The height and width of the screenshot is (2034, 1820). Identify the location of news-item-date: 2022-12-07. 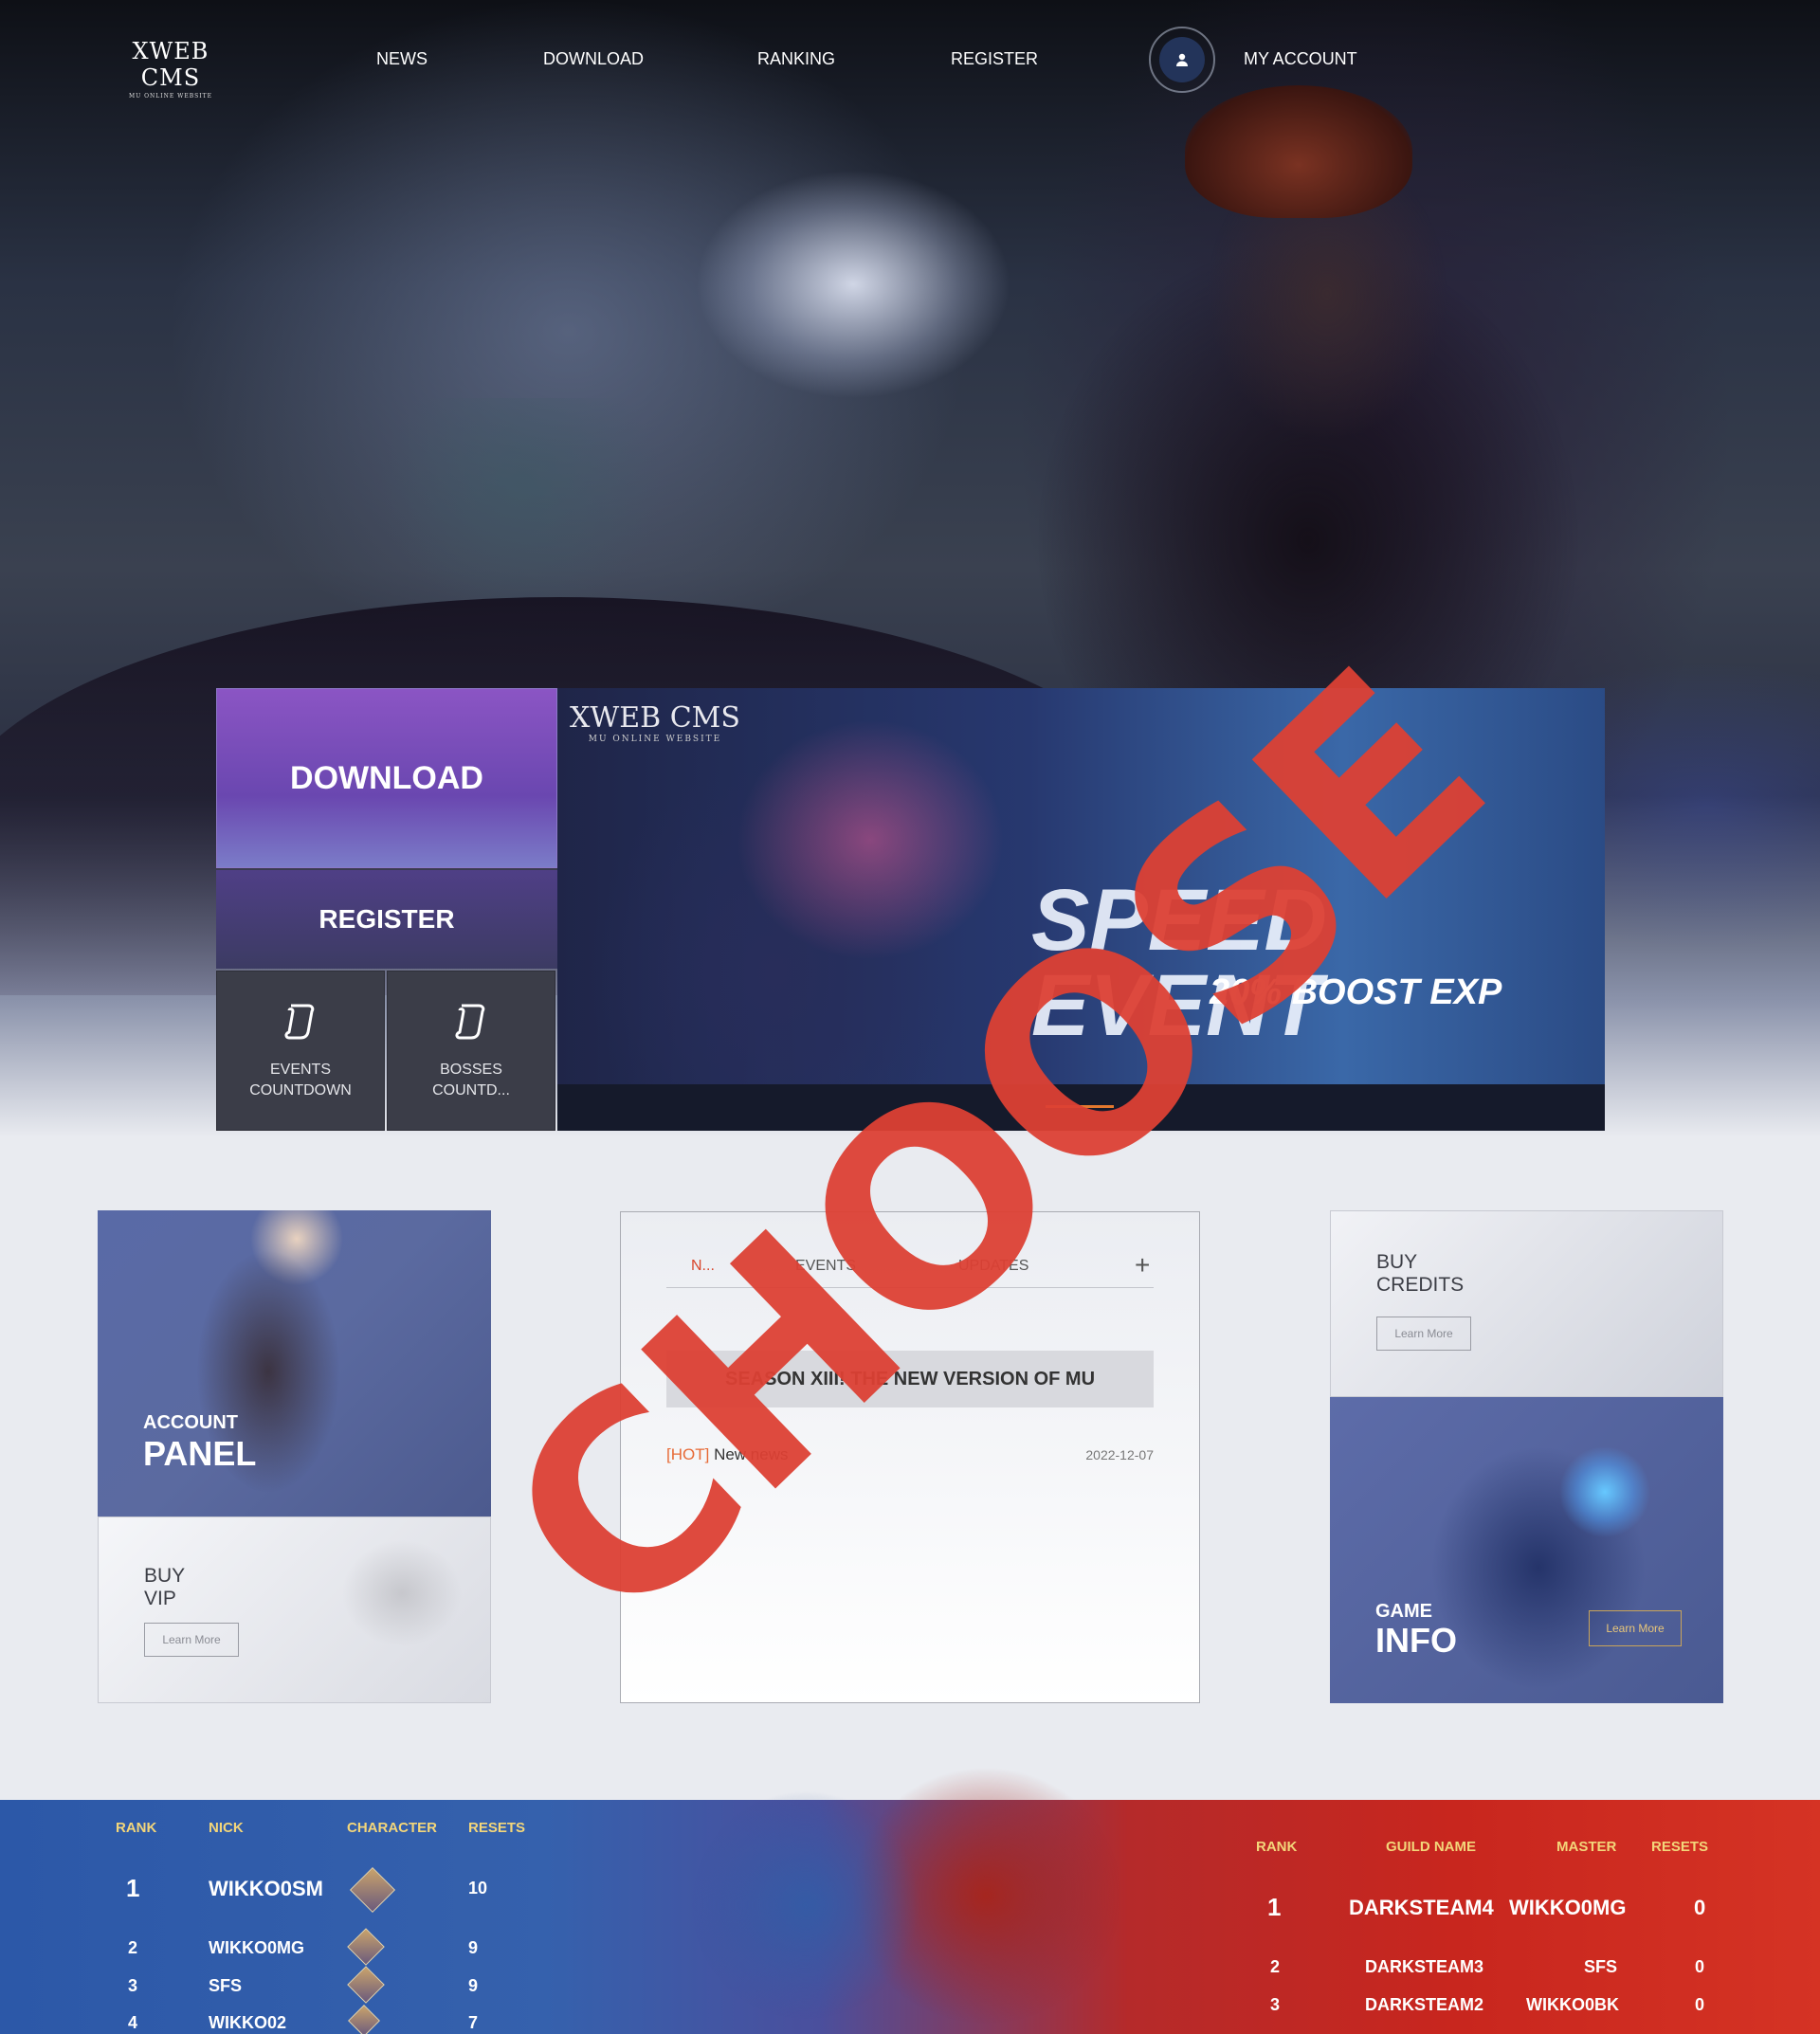
(1119, 1454).